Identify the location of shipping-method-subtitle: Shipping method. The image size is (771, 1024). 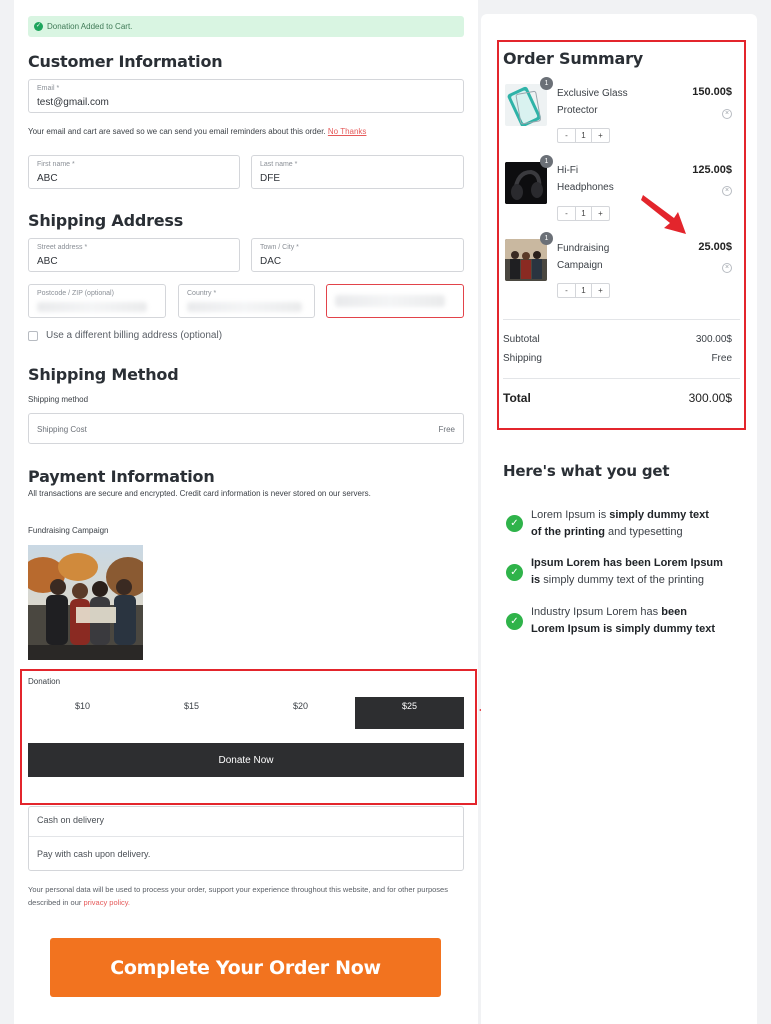
(58, 399).